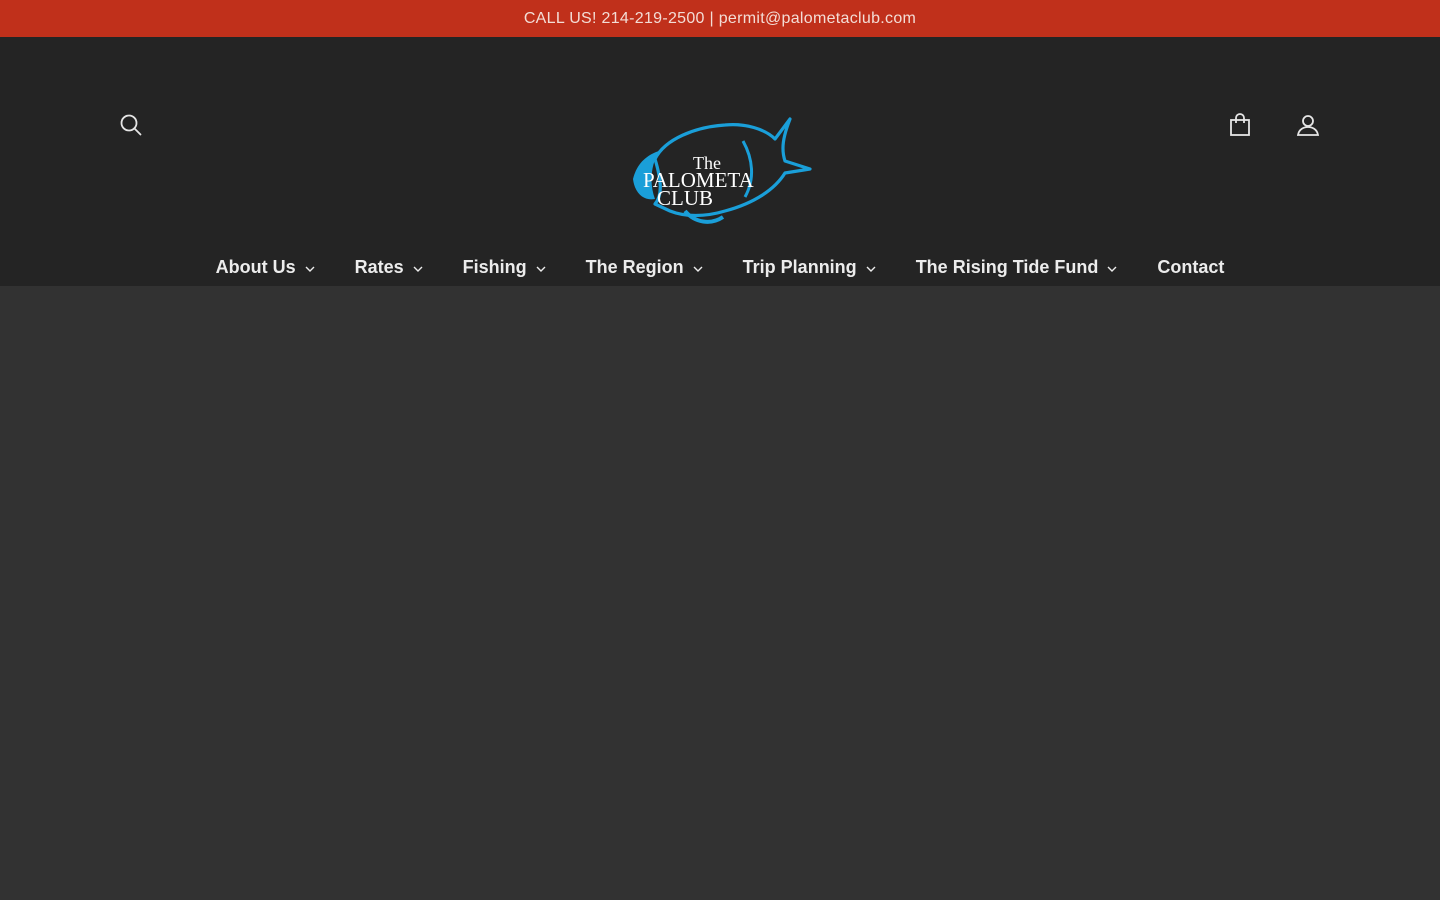  What do you see at coordinates (685, 198) in the screenshot?
I see `logo-line3: CLUB` at bounding box center [685, 198].